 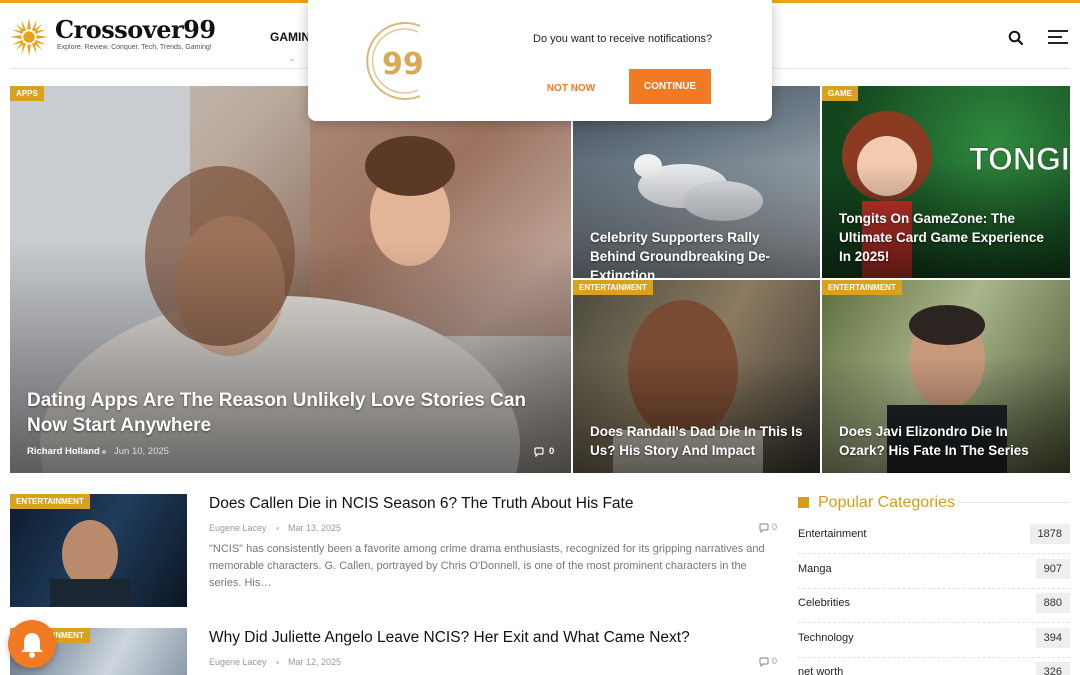 What do you see at coordinates (63, 451) in the screenshot?
I see `post-author: Richard Holland` at bounding box center [63, 451].